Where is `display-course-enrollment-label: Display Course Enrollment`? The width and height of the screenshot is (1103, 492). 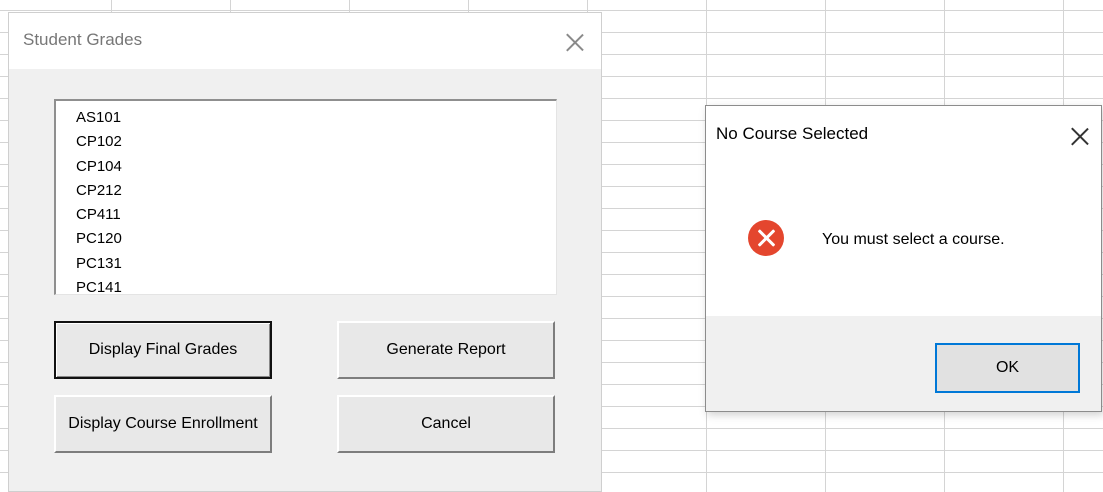
display-course-enrollment-label: Display Course Enrollment is located at coordinates (163, 423).